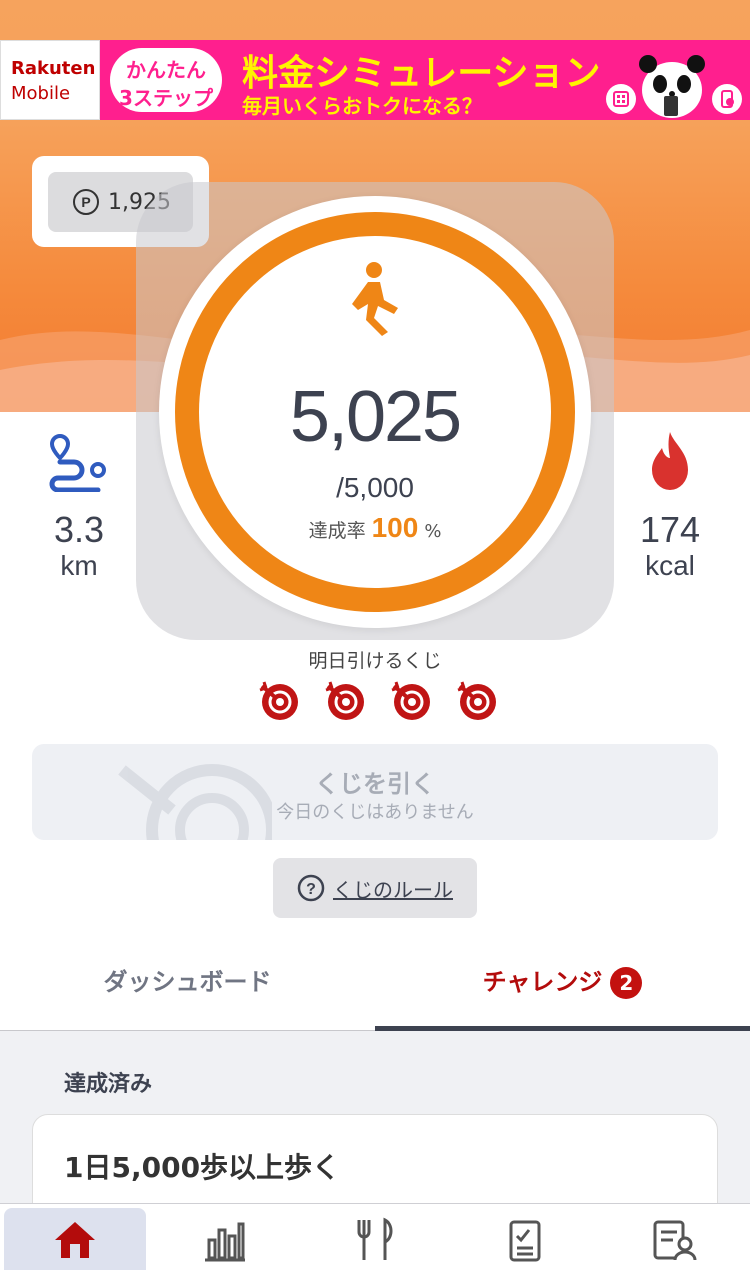 The height and width of the screenshot is (1270, 750). Describe the element at coordinates (108, 1084) in the screenshot. I see `section-title: 達成済み` at that location.